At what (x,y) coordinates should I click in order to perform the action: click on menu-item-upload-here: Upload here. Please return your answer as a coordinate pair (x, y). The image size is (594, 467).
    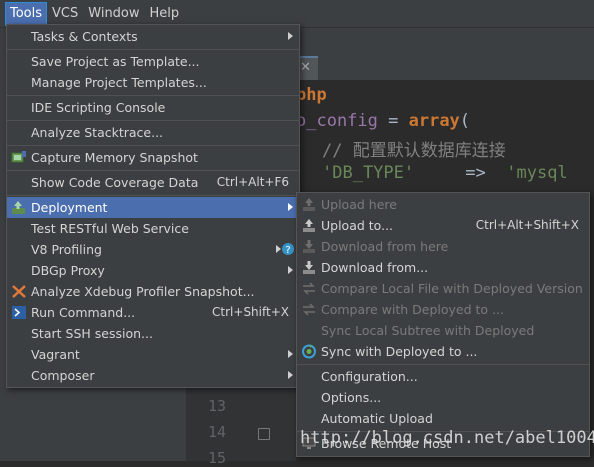
    Looking at the image, I should click on (443, 204).